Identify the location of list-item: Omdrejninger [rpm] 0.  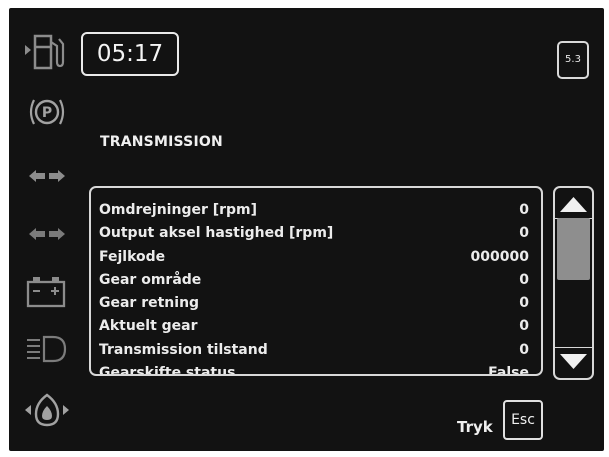
(314, 210).